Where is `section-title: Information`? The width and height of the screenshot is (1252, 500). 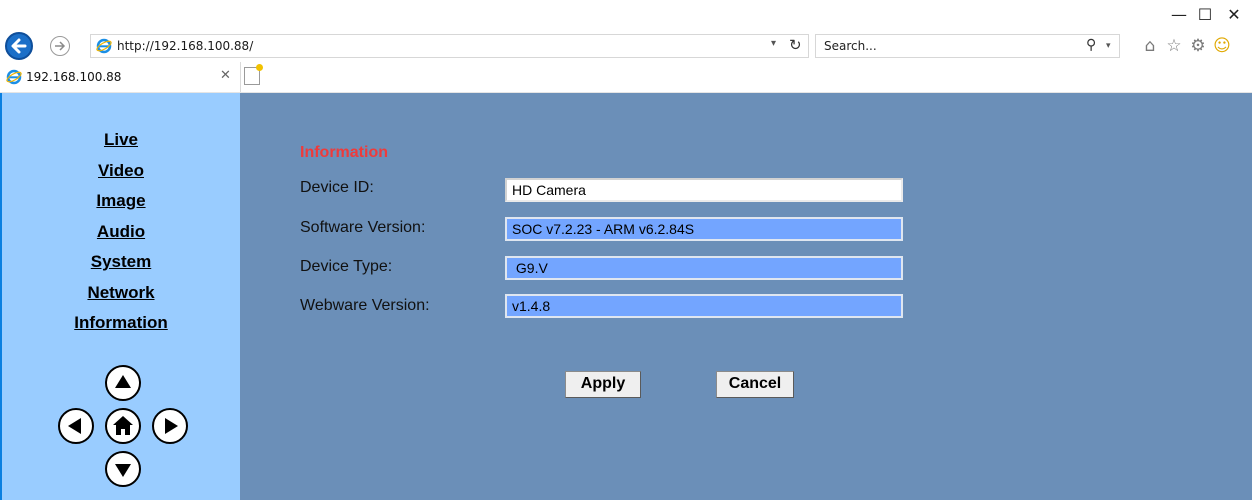 section-title: Information is located at coordinates (344, 152).